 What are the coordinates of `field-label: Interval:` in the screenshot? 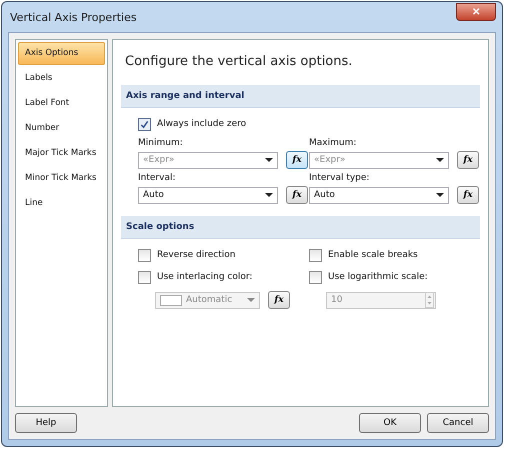 It's located at (157, 178).